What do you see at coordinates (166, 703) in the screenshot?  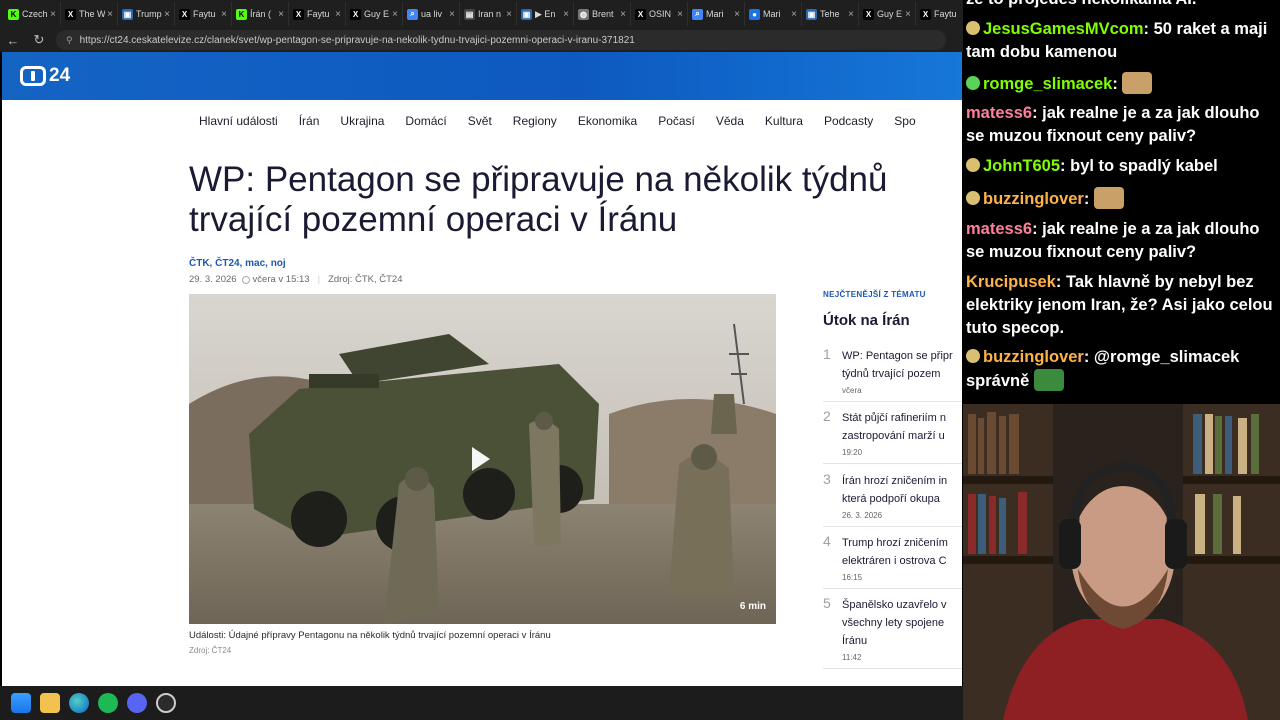 I see `obs-icon` at bounding box center [166, 703].